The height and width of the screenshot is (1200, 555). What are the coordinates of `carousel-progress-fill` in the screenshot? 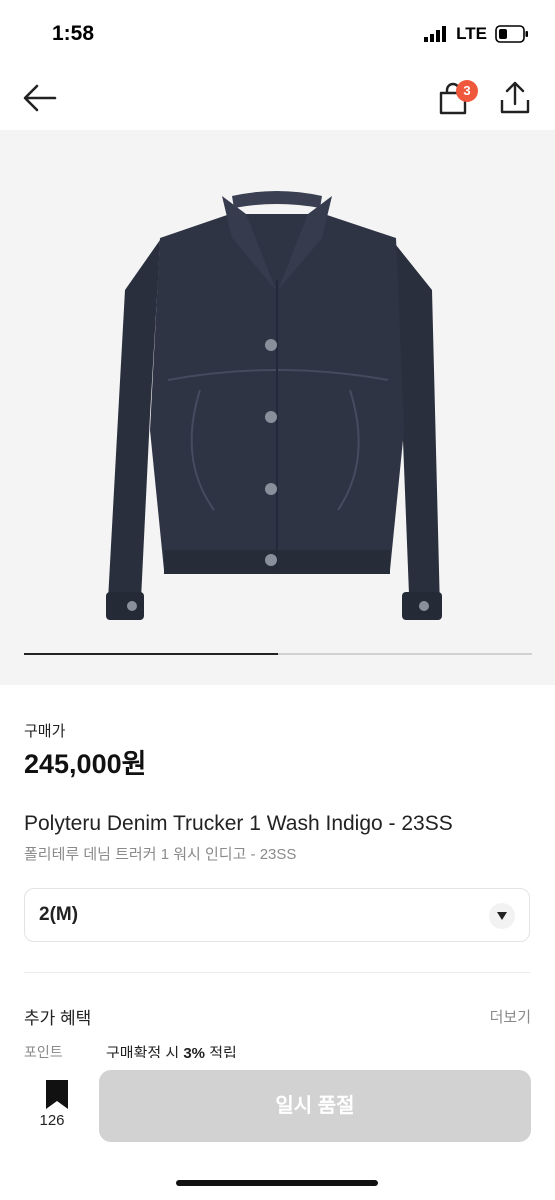 It's located at (151, 654).